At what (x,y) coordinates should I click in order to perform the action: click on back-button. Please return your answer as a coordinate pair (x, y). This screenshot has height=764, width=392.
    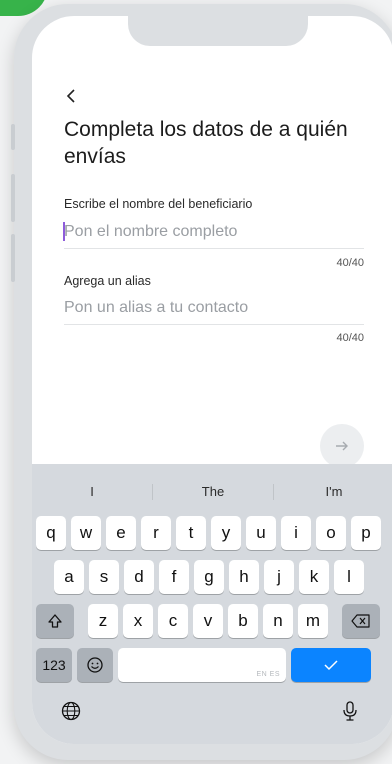
    Looking at the image, I should click on (76, 96).